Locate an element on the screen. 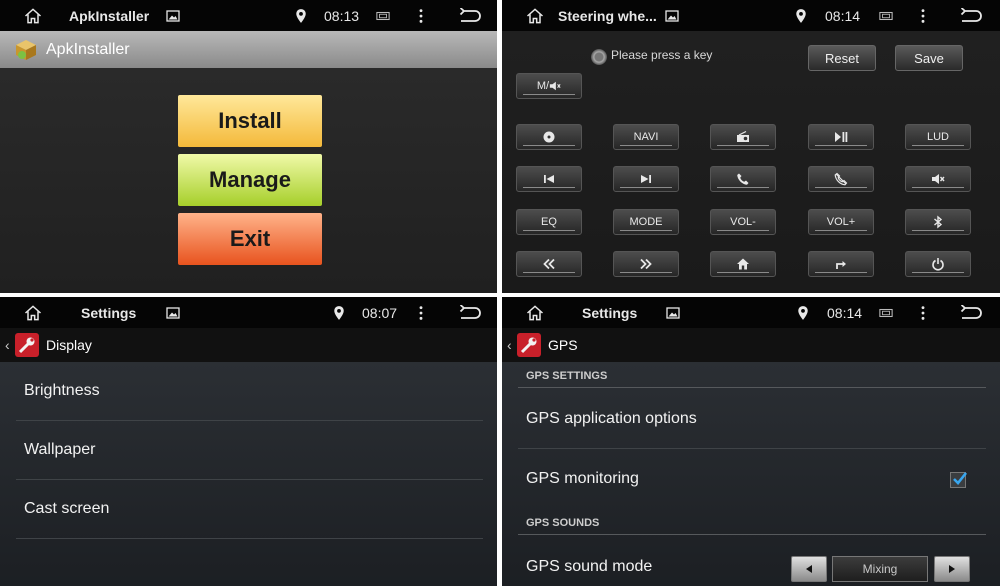 This screenshot has height=586, width=1000. previous-key is located at coordinates (549, 179).